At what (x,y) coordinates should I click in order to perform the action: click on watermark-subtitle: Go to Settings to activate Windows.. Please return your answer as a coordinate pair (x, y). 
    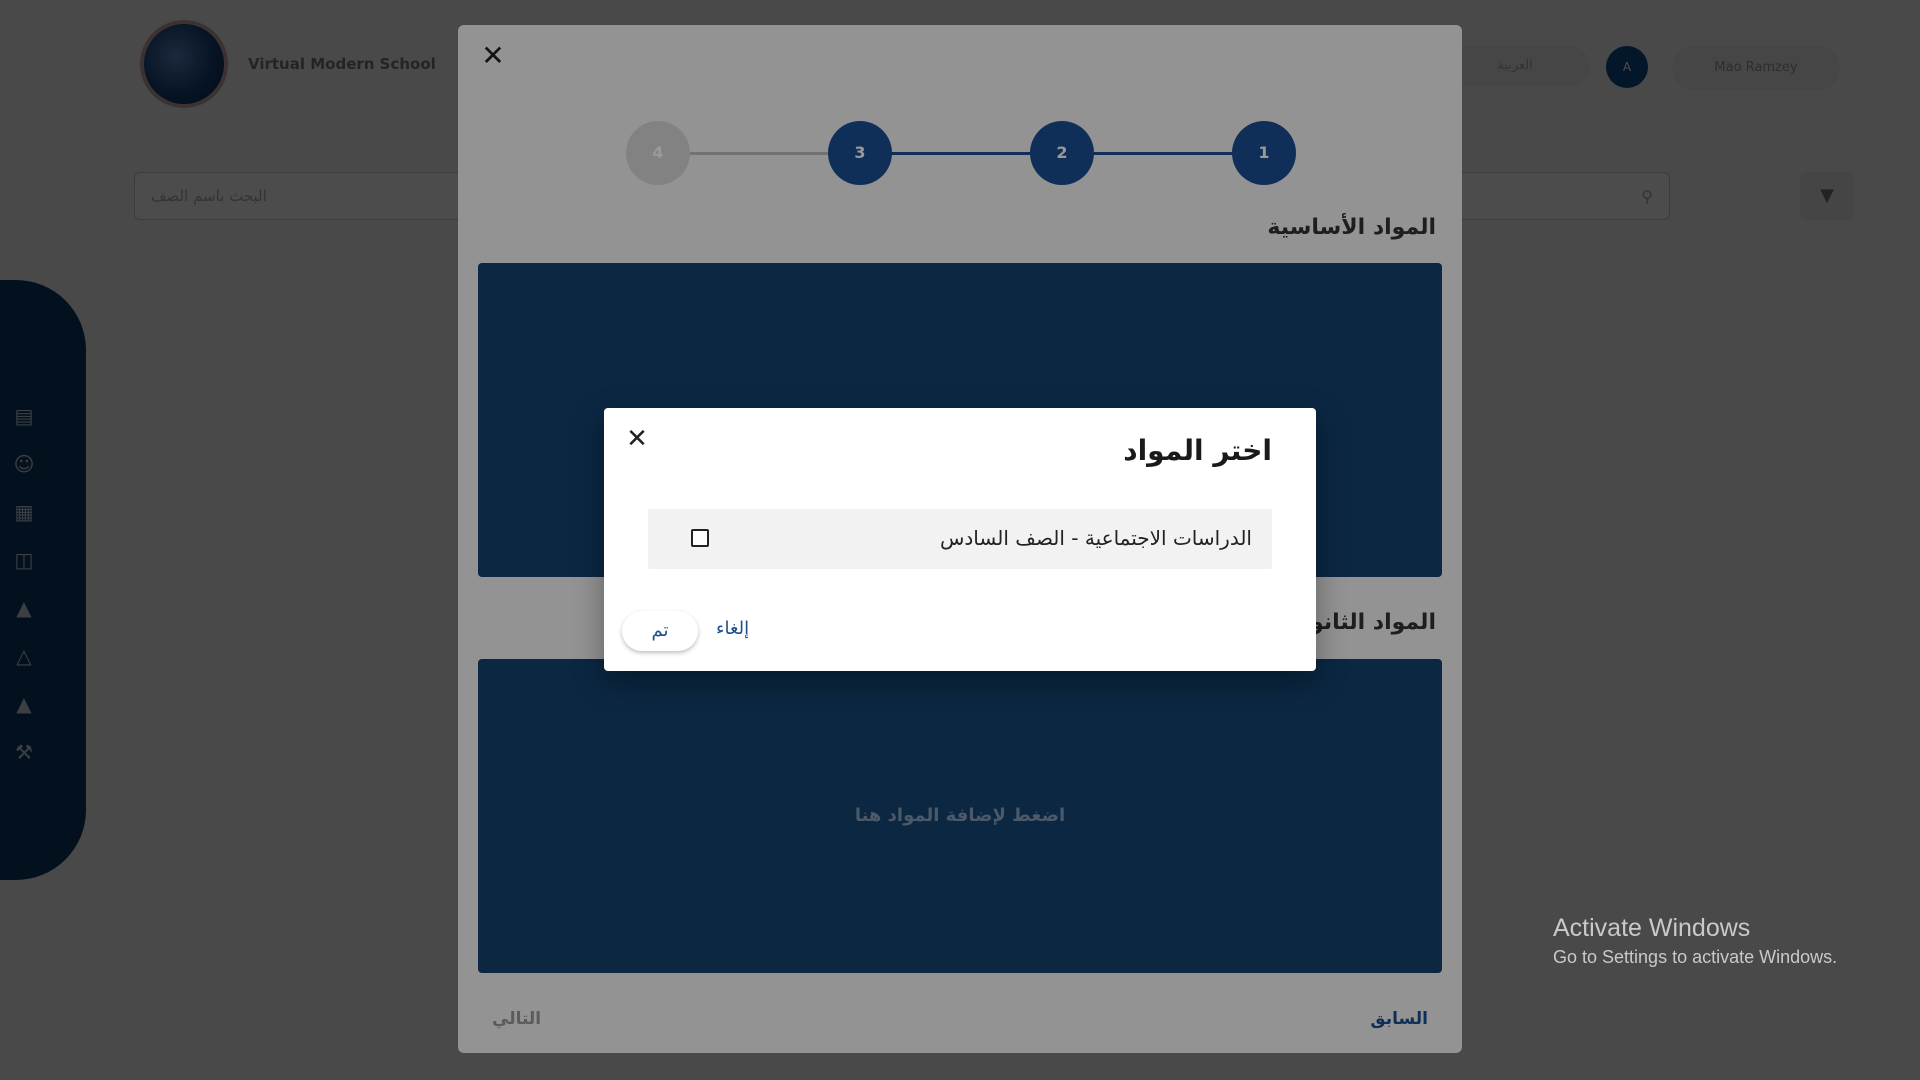
    Looking at the image, I should click on (1695, 957).